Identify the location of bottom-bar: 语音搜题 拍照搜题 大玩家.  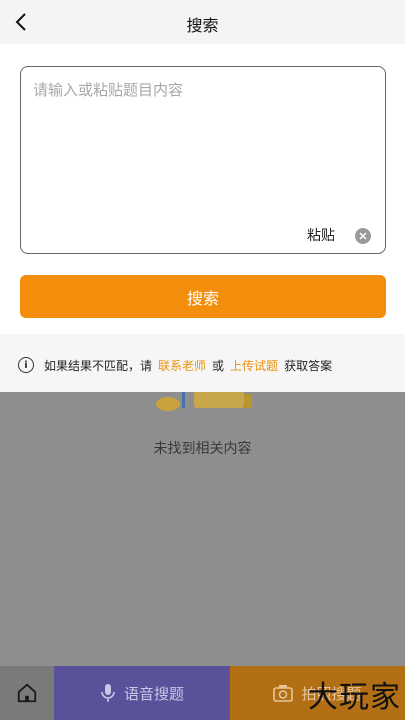
(202, 693).